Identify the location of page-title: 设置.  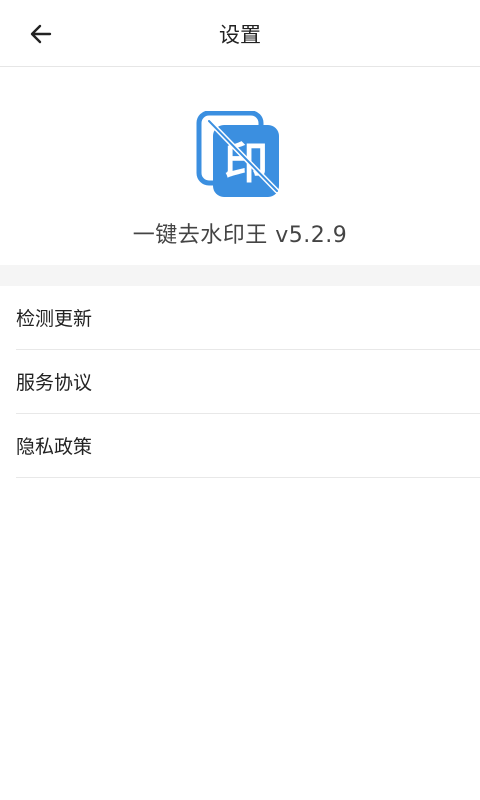
(240, 35).